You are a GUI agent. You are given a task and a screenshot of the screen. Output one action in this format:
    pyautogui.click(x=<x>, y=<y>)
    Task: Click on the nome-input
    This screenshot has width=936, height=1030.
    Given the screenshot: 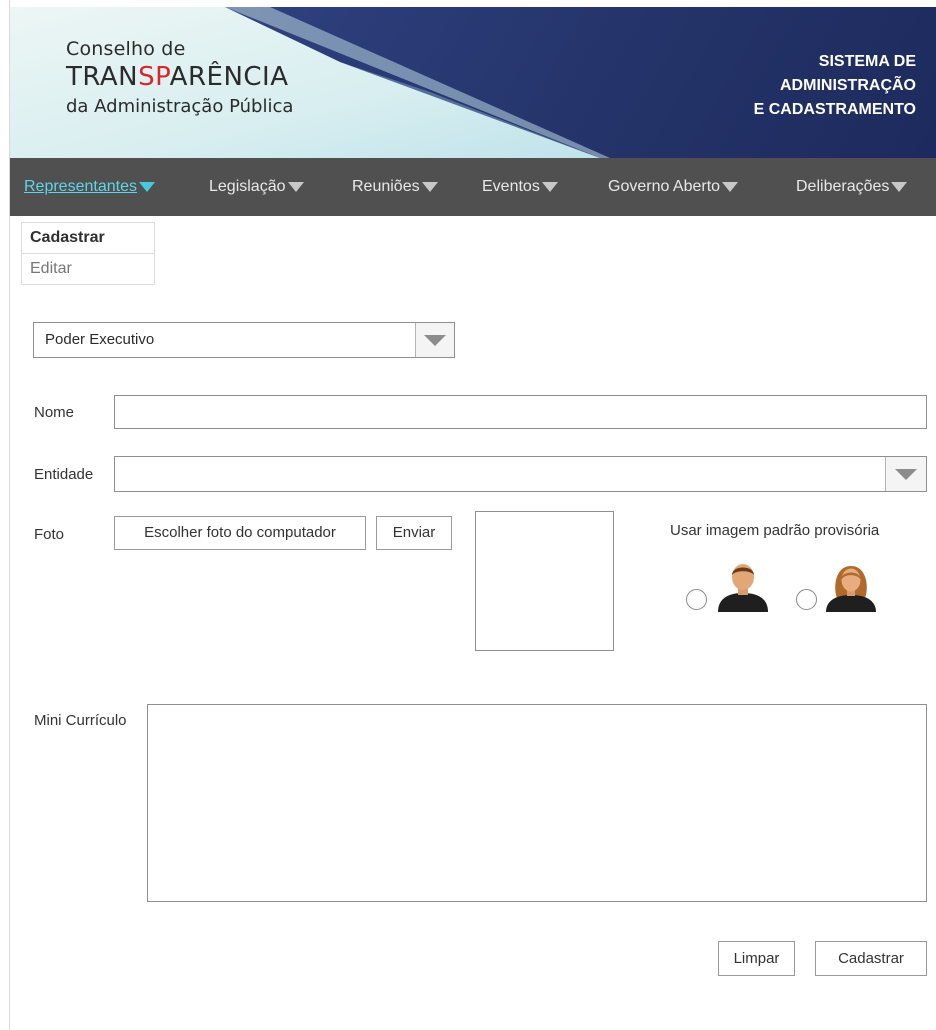 What is the action you would take?
    pyautogui.click(x=520, y=412)
    